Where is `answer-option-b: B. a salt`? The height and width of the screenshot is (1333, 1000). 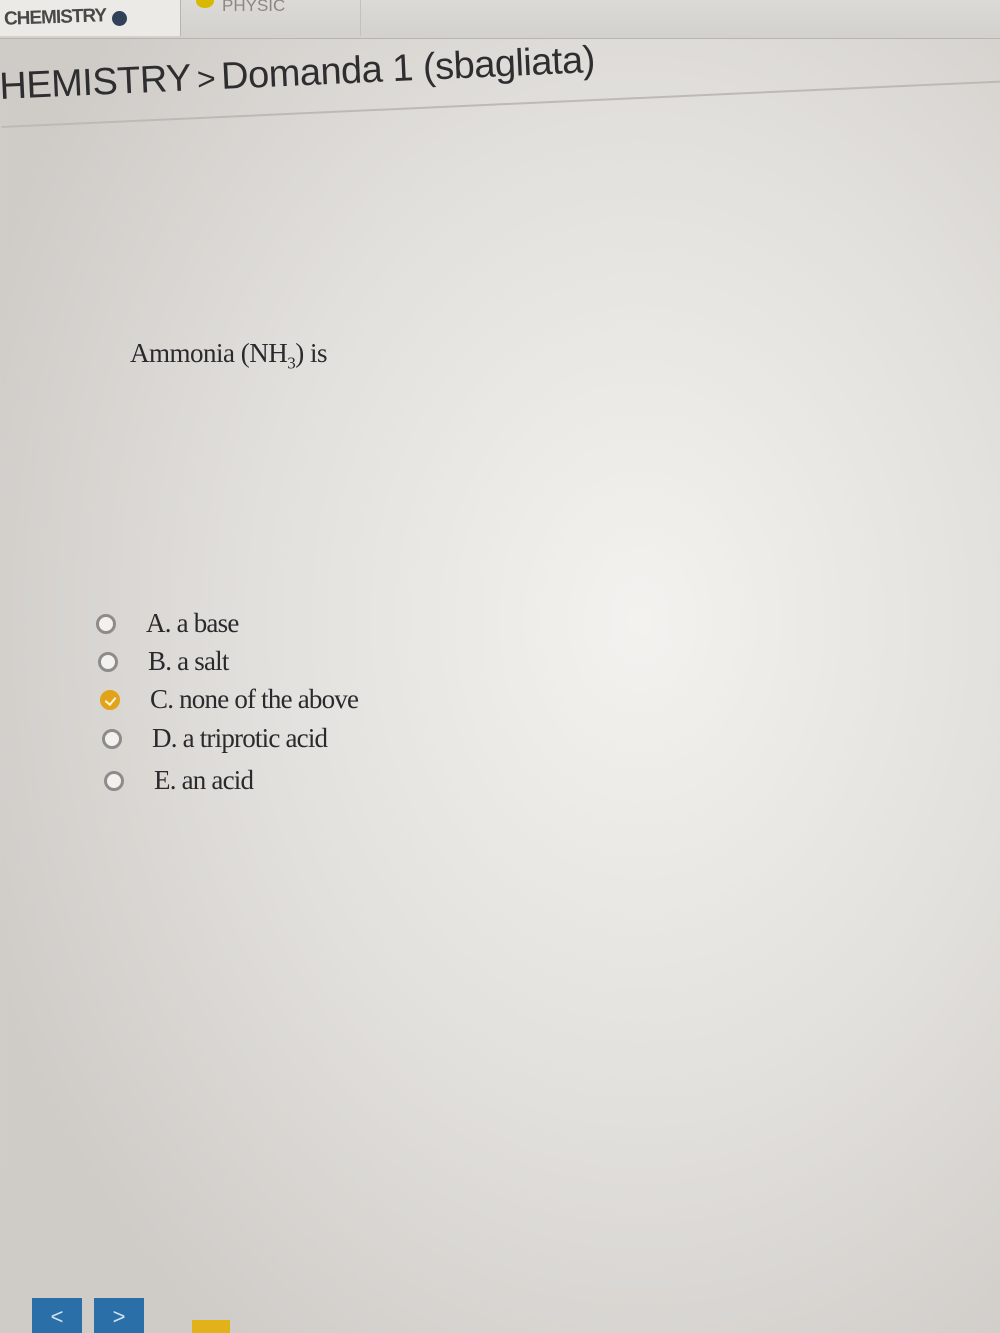 answer-option-b: B. a salt is located at coordinates (163, 661).